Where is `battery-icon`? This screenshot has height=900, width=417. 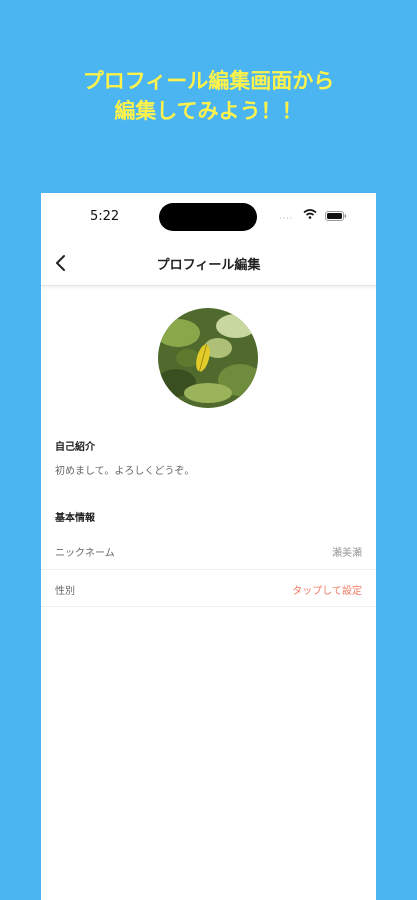
battery-icon is located at coordinates (336, 216).